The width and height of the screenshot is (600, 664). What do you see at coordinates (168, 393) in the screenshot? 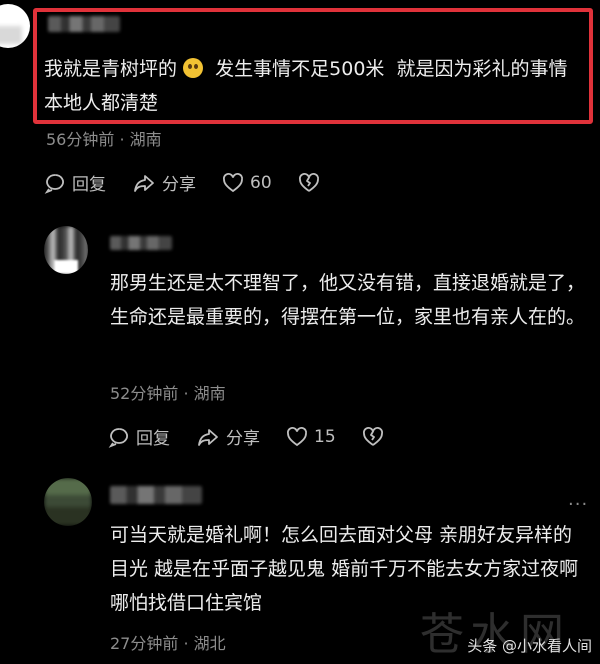
I see `comment-meta: 52分钟前 · 湖南` at bounding box center [168, 393].